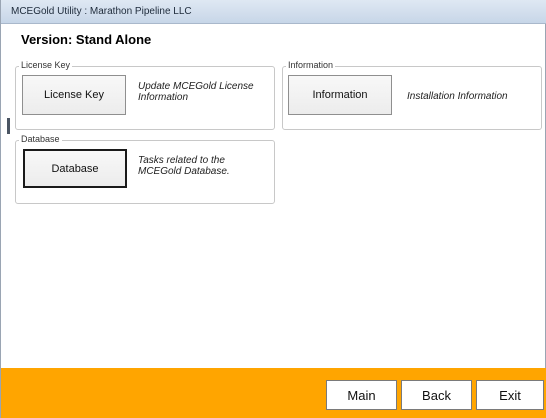 The width and height of the screenshot is (546, 418). I want to click on window-edge-marker, so click(8, 126).